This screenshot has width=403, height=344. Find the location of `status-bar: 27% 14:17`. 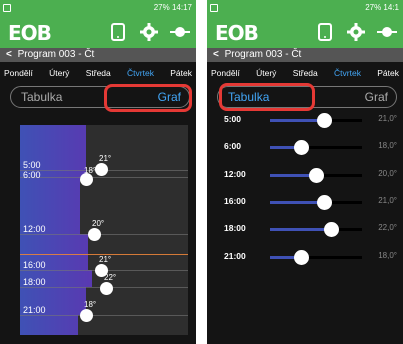

status-bar: 27% 14:17 is located at coordinates (98, 8).